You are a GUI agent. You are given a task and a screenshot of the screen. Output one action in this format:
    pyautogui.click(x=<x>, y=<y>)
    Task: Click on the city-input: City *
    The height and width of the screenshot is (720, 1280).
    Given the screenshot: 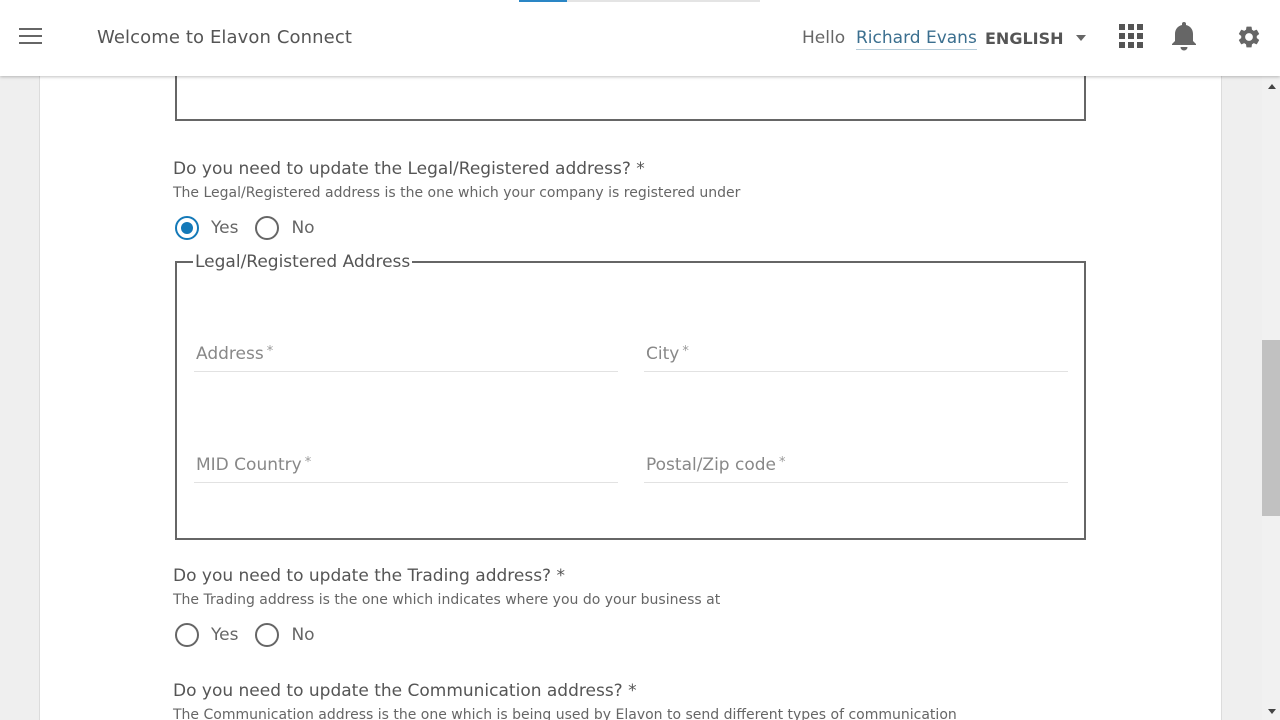 What is the action you would take?
    pyautogui.click(x=856, y=354)
    